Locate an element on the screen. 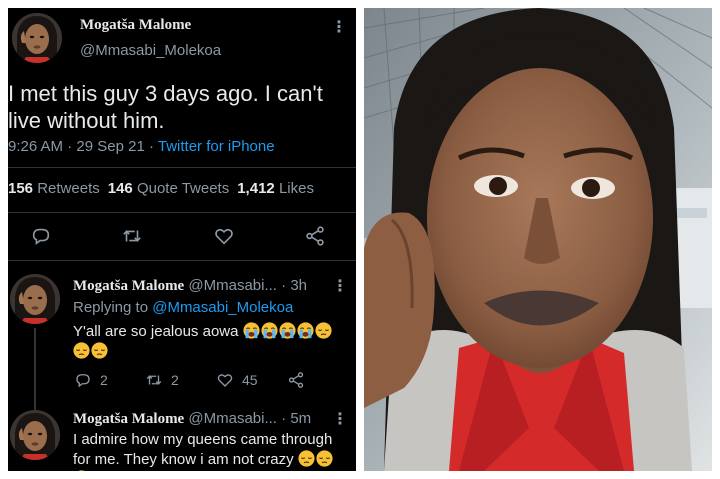 This screenshot has width=720, height=479. quote-tweets-stat: 146 Quote Tweets is located at coordinates (168, 188).